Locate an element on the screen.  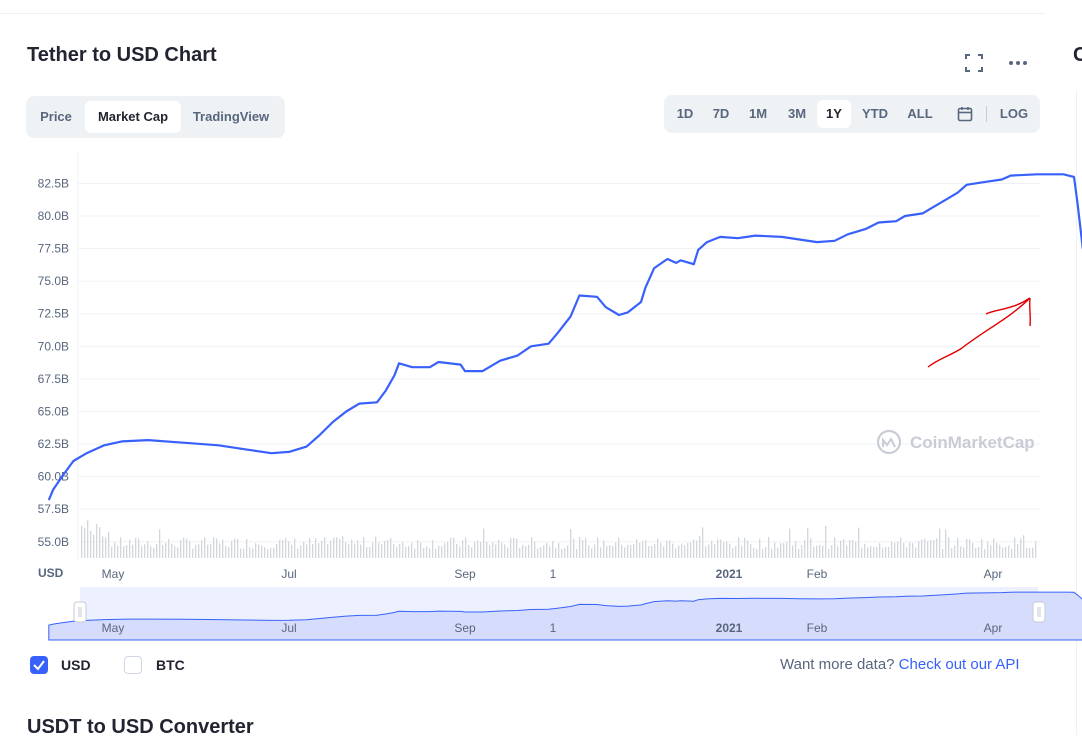
navigator-tick-label: Apr is located at coordinates (993, 628).